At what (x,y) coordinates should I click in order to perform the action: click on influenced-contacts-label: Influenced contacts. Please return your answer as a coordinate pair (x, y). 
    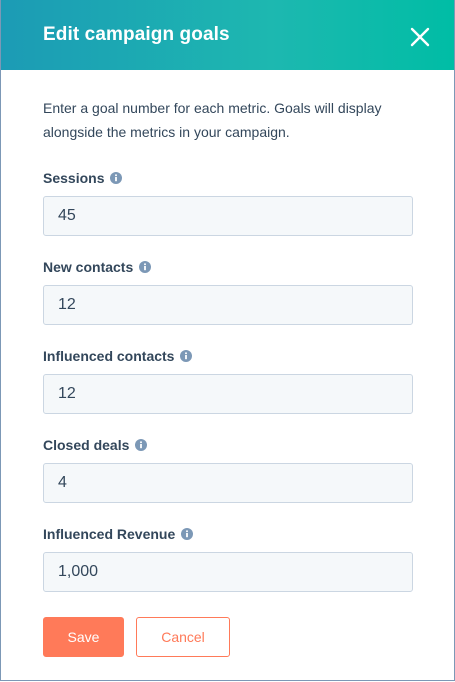
    Looking at the image, I should click on (118, 356).